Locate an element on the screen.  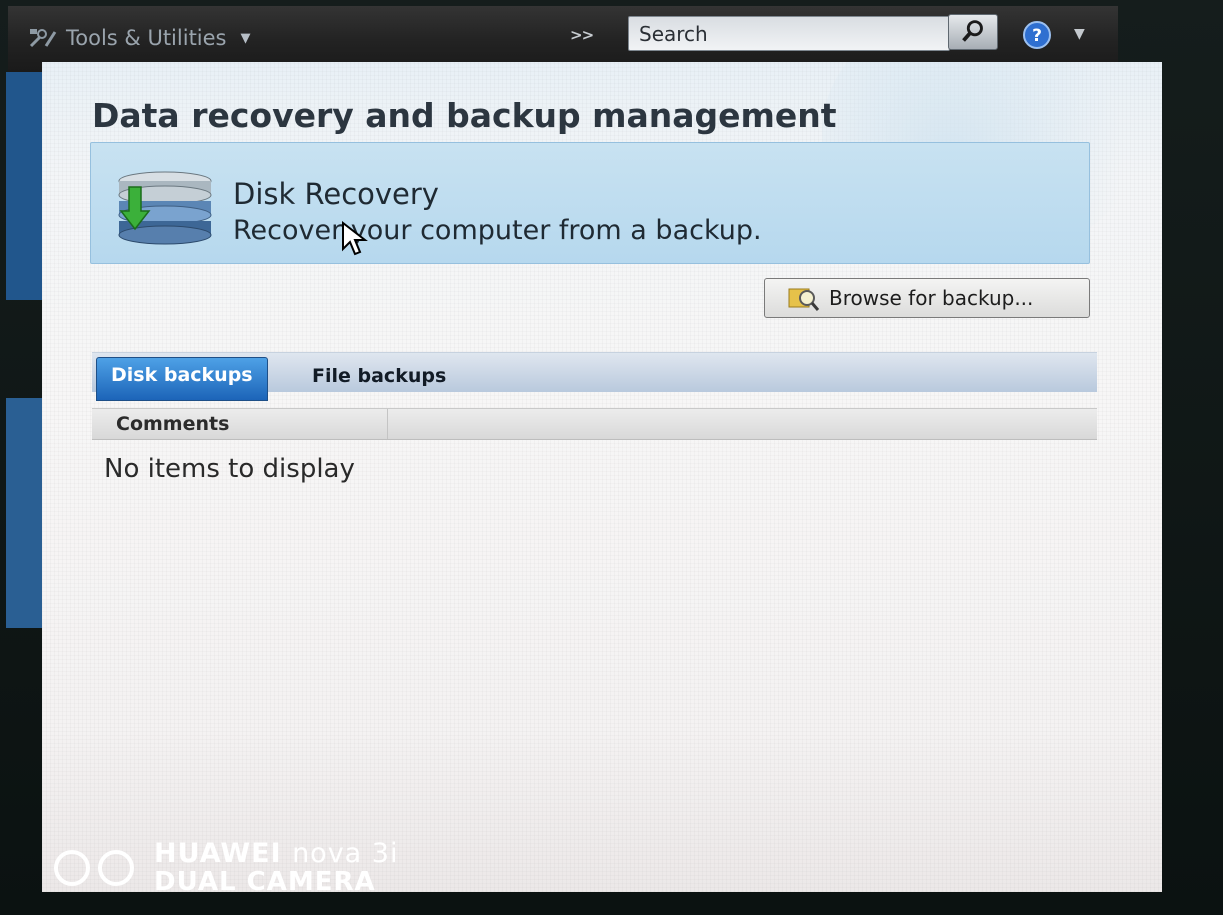
tools-icon is located at coordinates (43, 38).